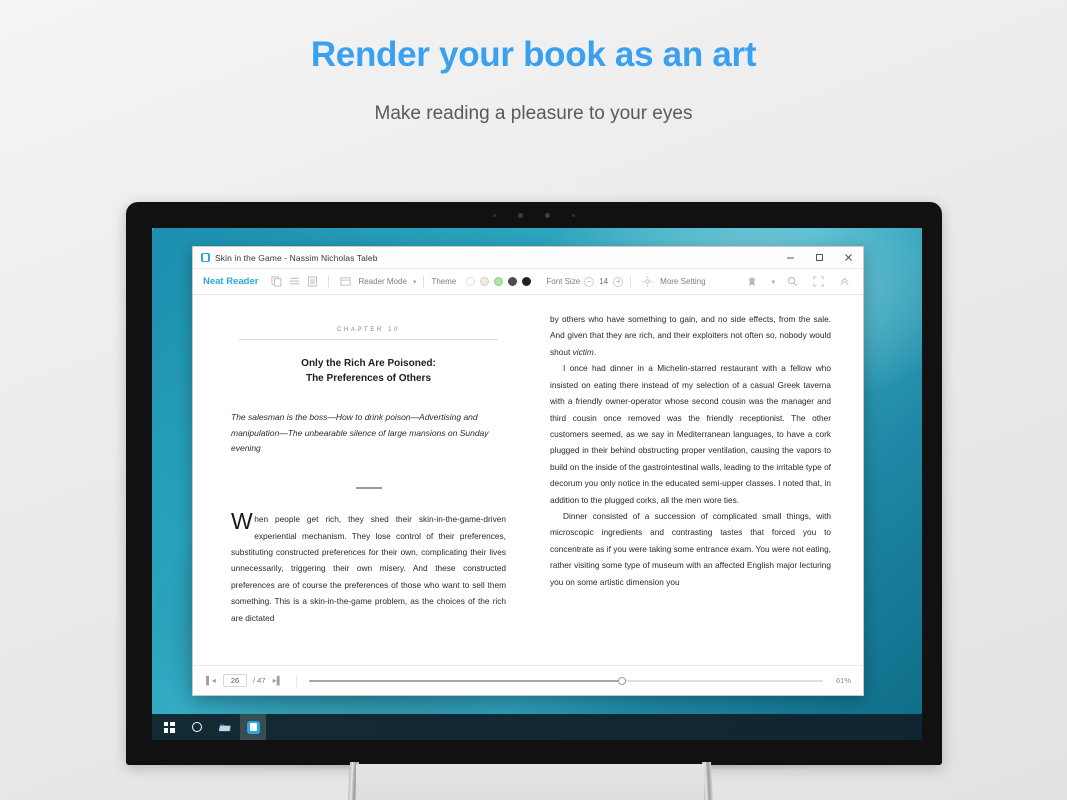 The image size is (1067, 800). I want to click on paragraph-text-b: ., so click(595, 351).